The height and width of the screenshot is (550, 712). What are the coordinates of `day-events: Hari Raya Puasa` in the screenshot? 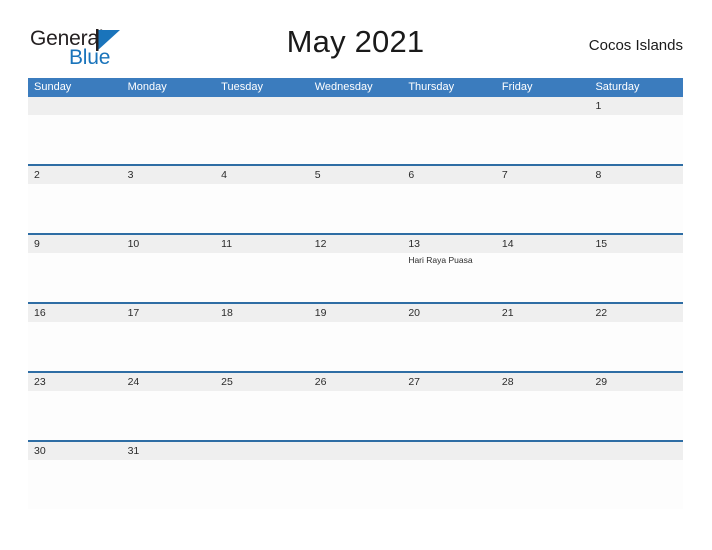 It's located at (450, 260).